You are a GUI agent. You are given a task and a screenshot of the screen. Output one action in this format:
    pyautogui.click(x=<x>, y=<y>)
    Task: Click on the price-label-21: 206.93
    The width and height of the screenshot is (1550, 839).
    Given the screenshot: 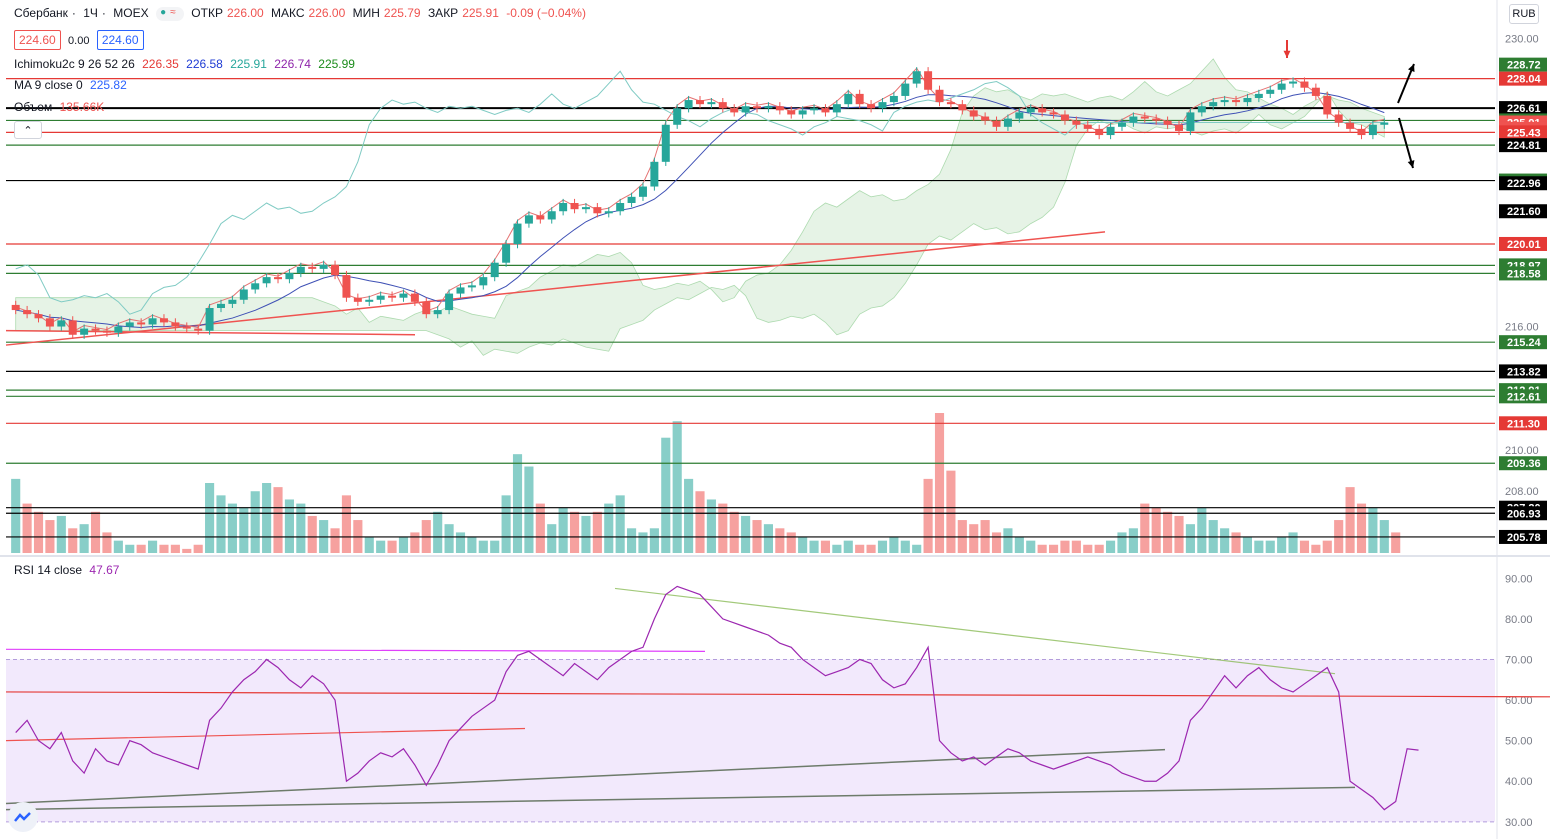 What is the action you would take?
    pyautogui.click(x=1524, y=514)
    